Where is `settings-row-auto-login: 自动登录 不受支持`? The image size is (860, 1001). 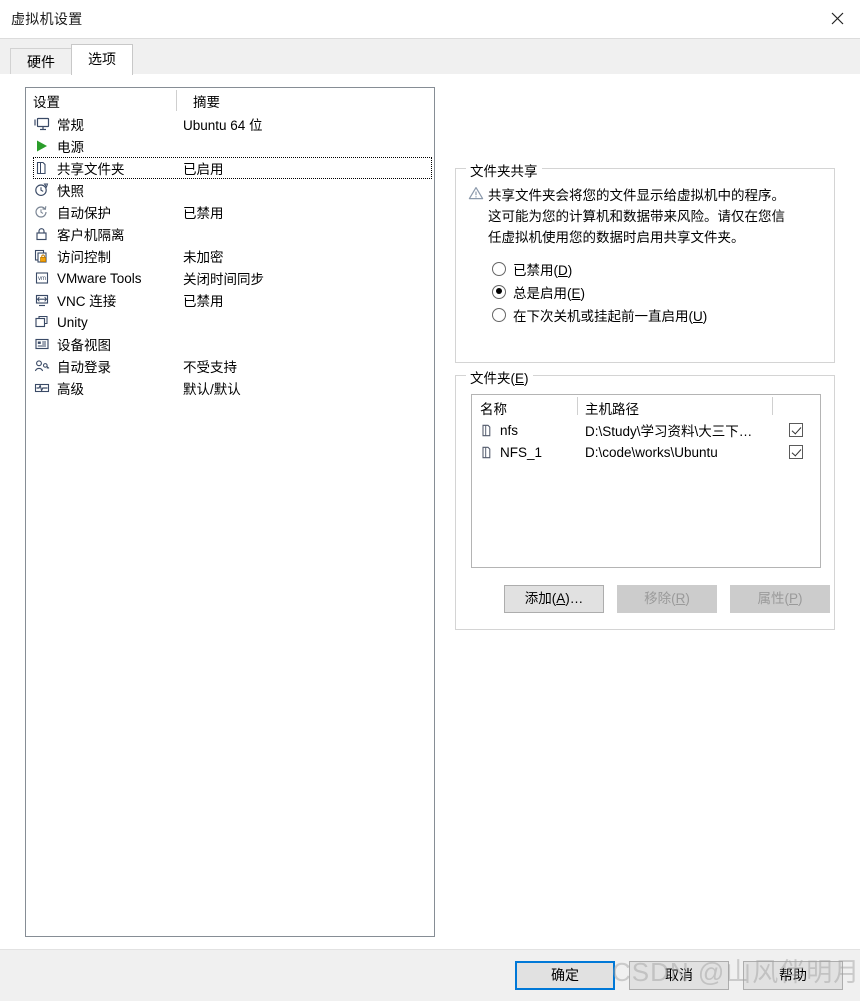
settings-row-auto-login: 自动登录 不受支持 is located at coordinates (230, 366).